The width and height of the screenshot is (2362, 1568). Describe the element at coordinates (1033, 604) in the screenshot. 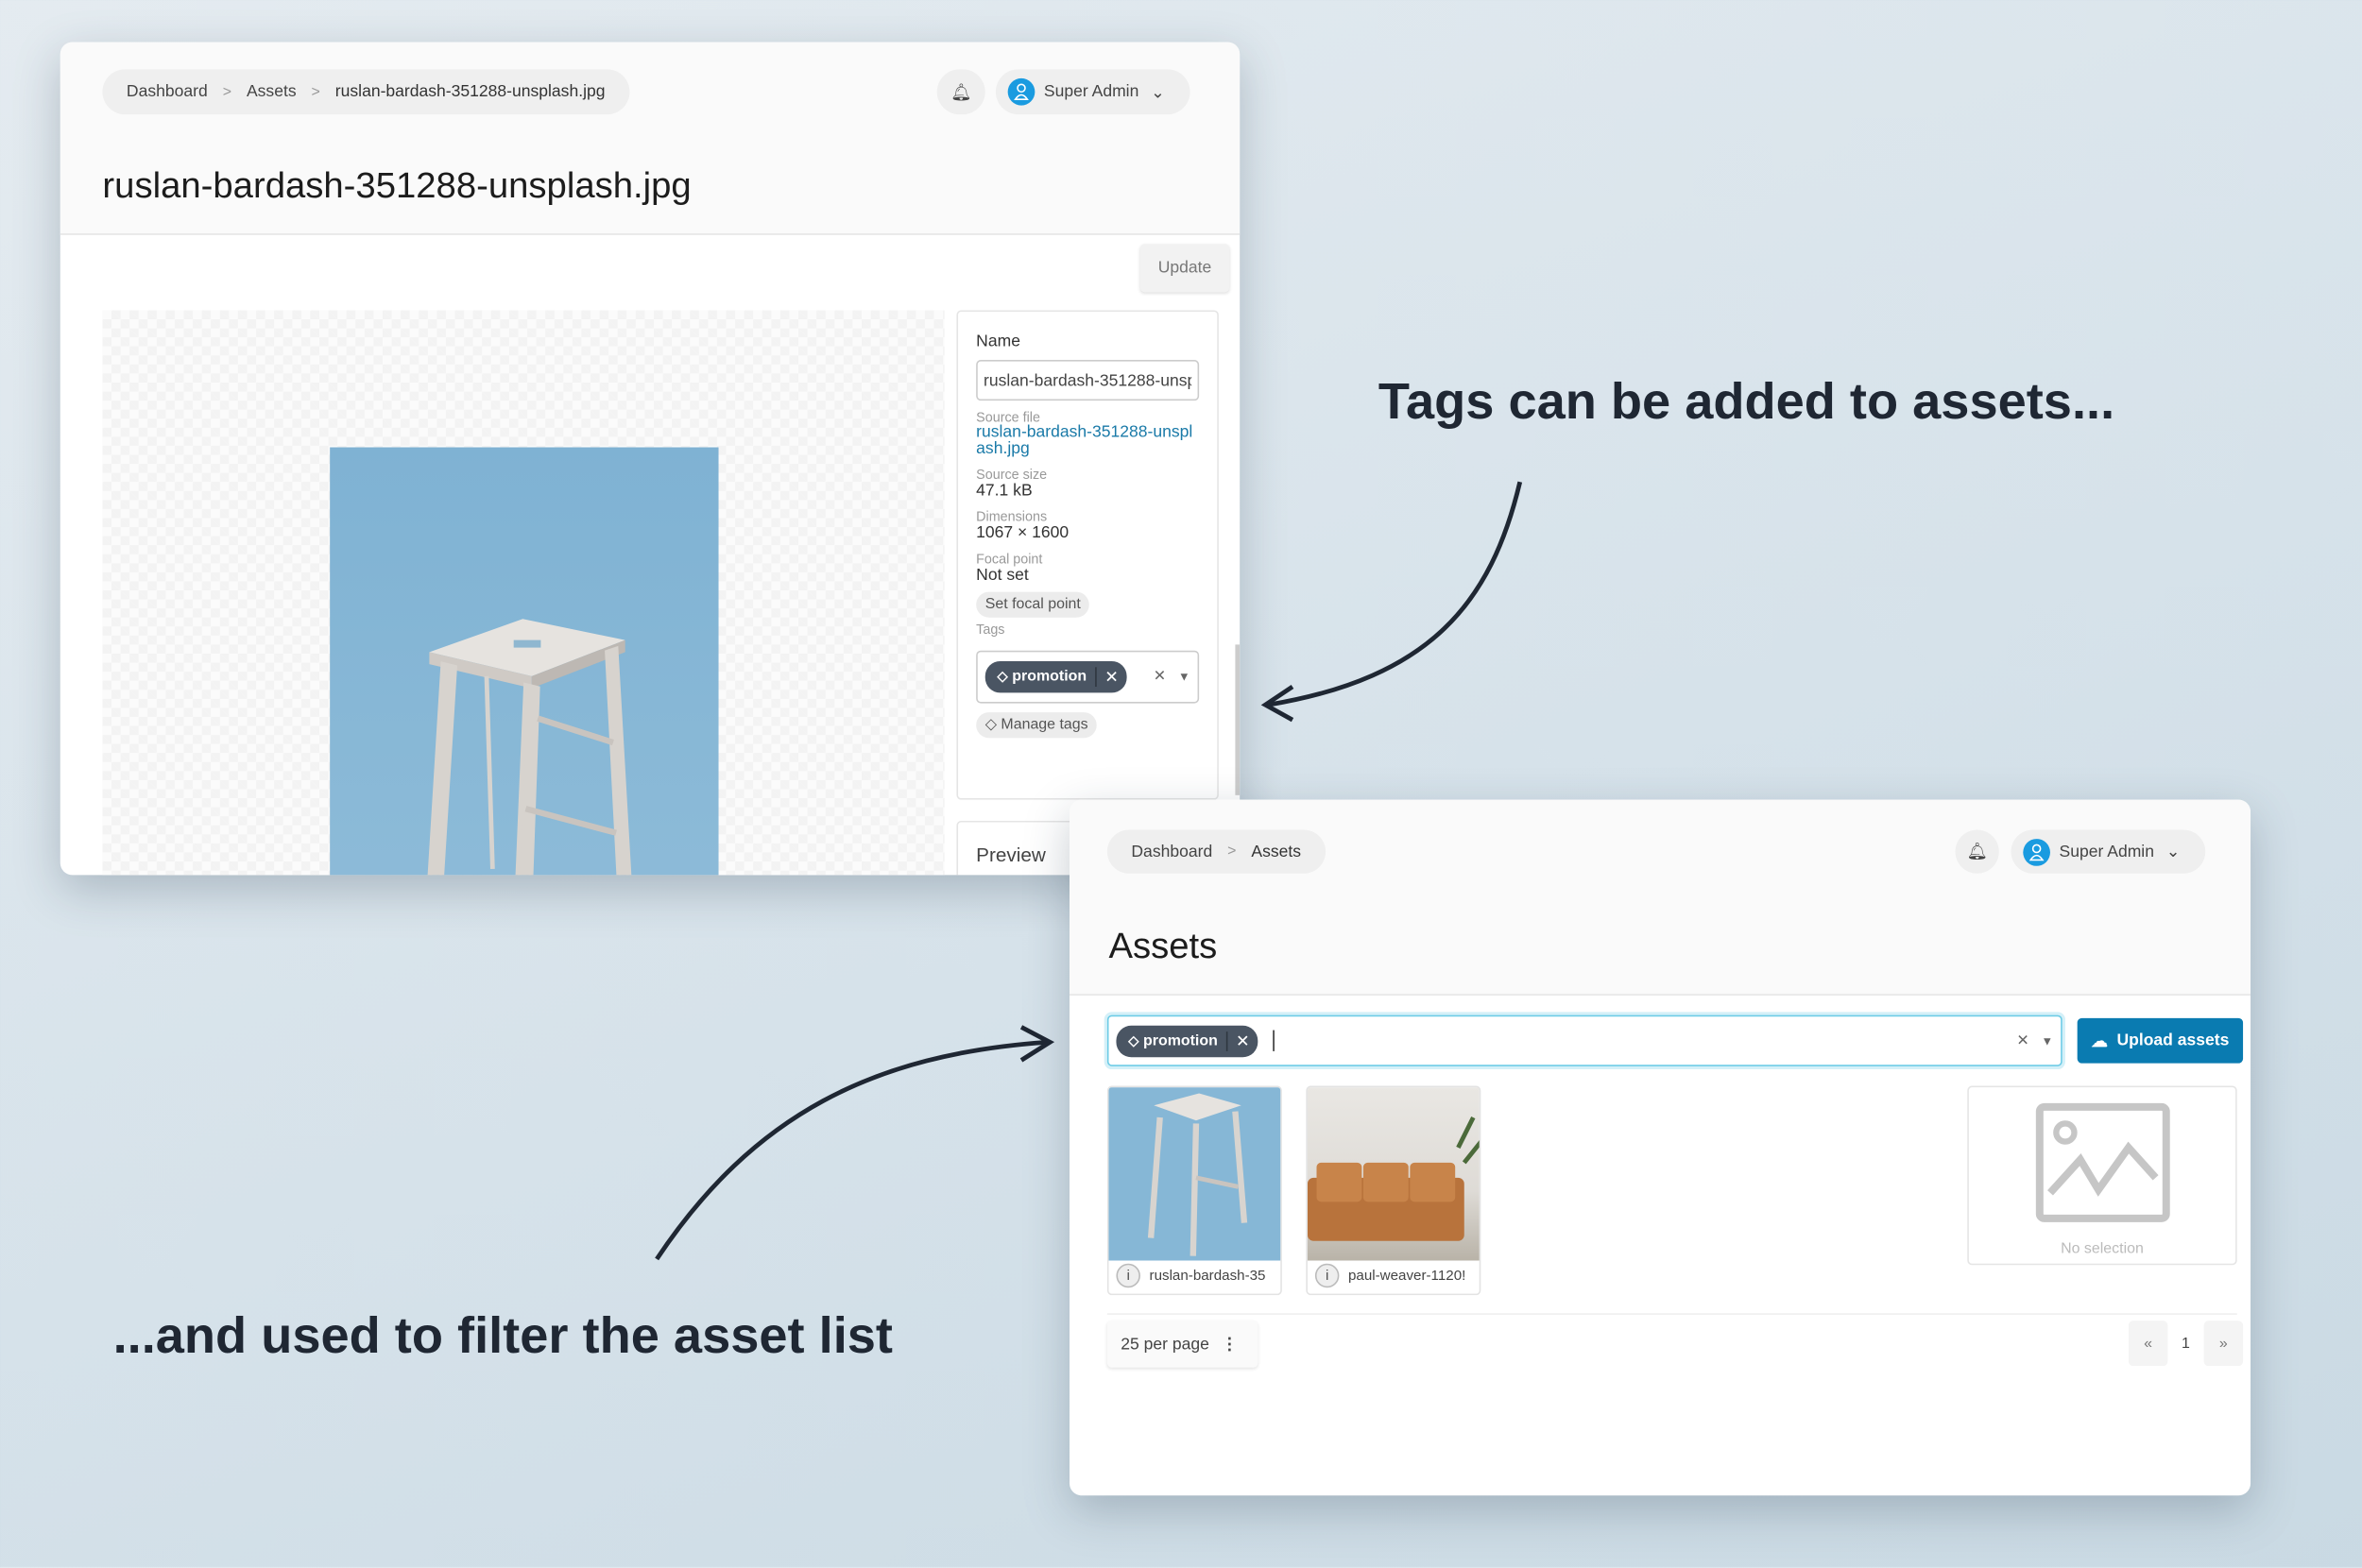

I see `set-focal-point-button: Set focal point` at that location.